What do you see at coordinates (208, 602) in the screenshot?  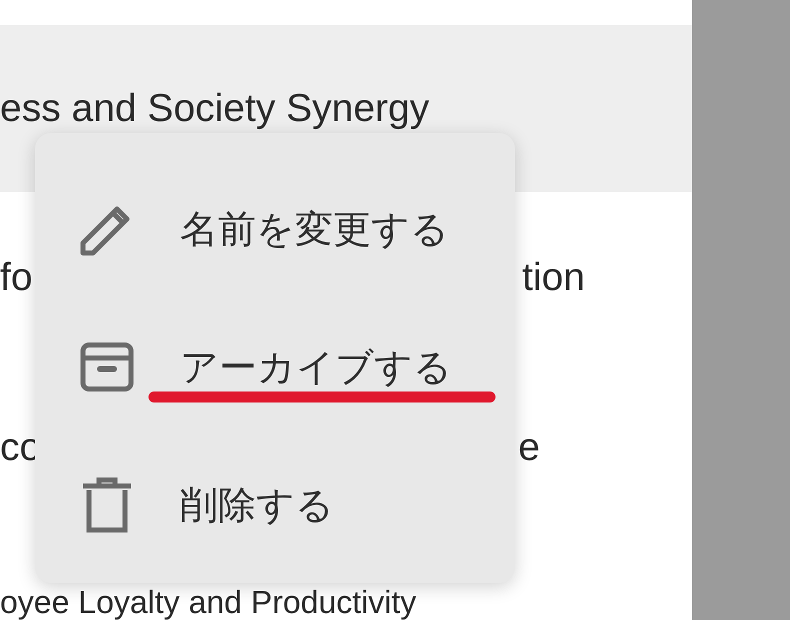 I see `row-title: oyee Loyalty and Productivity` at bounding box center [208, 602].